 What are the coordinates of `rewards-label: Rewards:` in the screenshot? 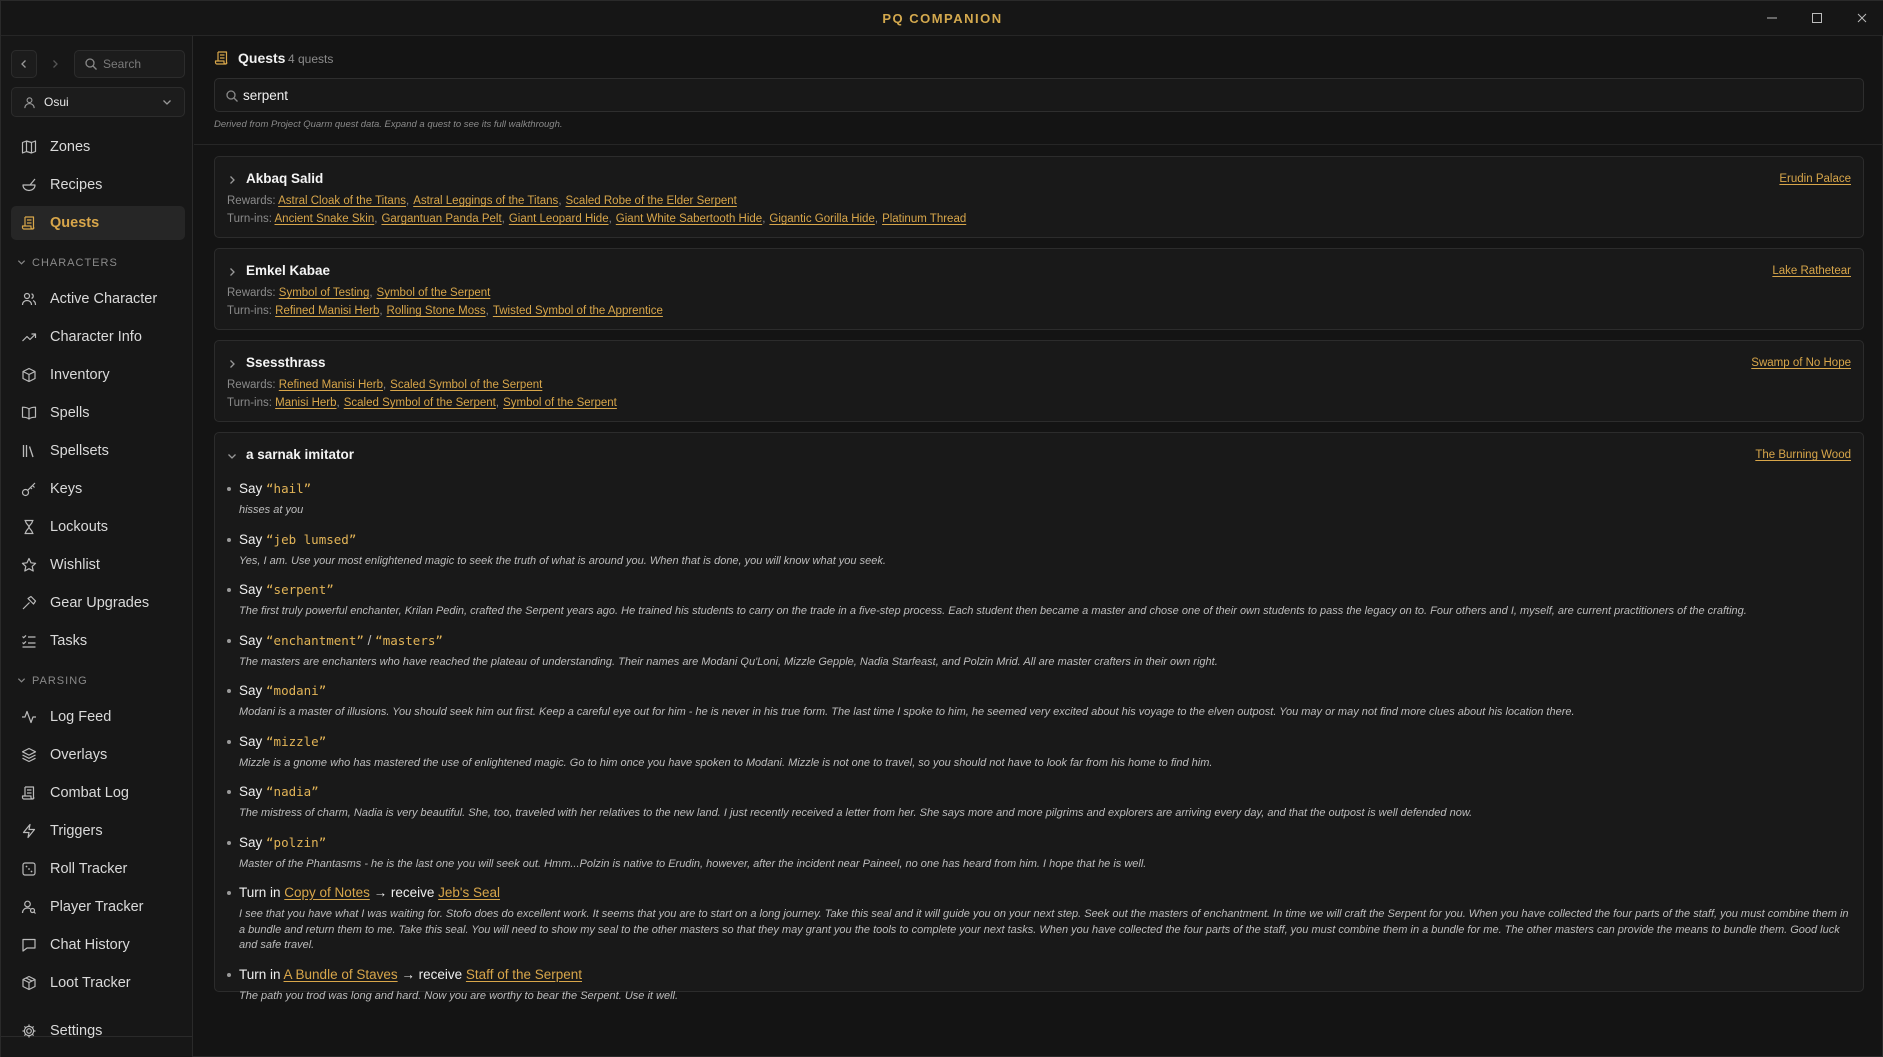 It's located at (251, 385).